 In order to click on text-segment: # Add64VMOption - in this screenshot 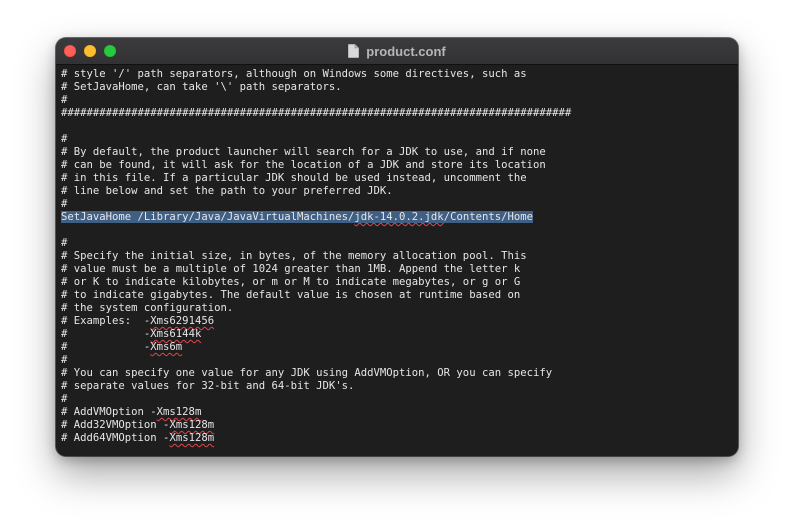, I will do `click(115, 438)`.